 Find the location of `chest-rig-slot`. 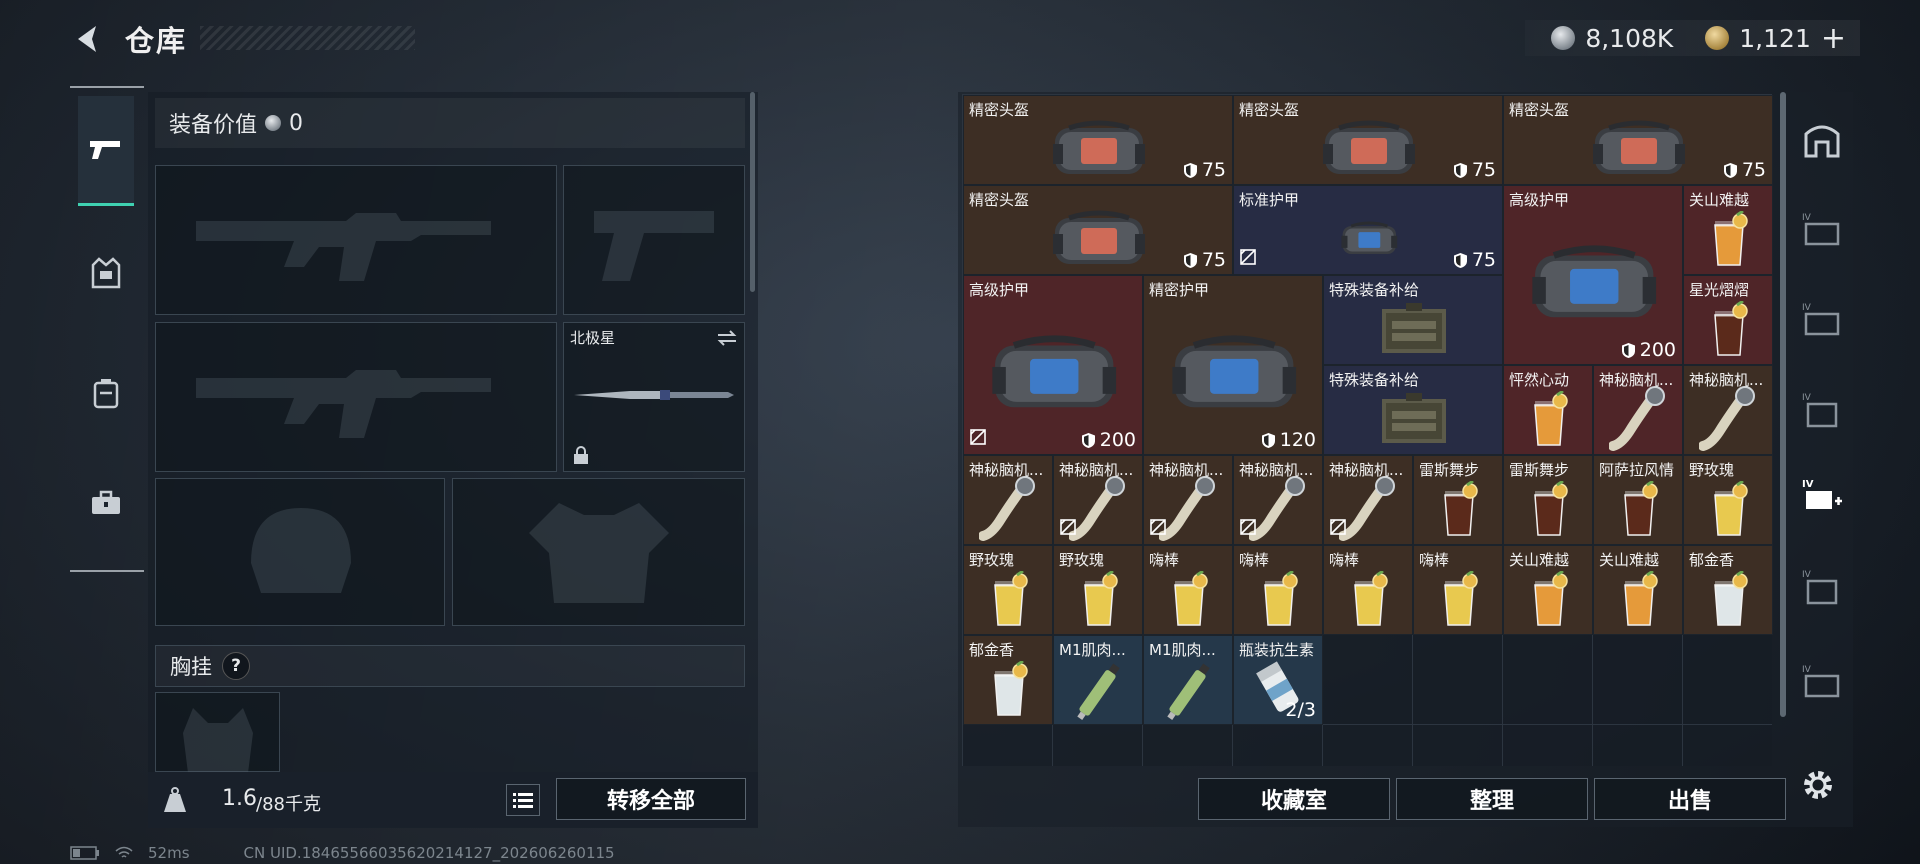

chest-rig-slot is located at coordinates (217, 732).